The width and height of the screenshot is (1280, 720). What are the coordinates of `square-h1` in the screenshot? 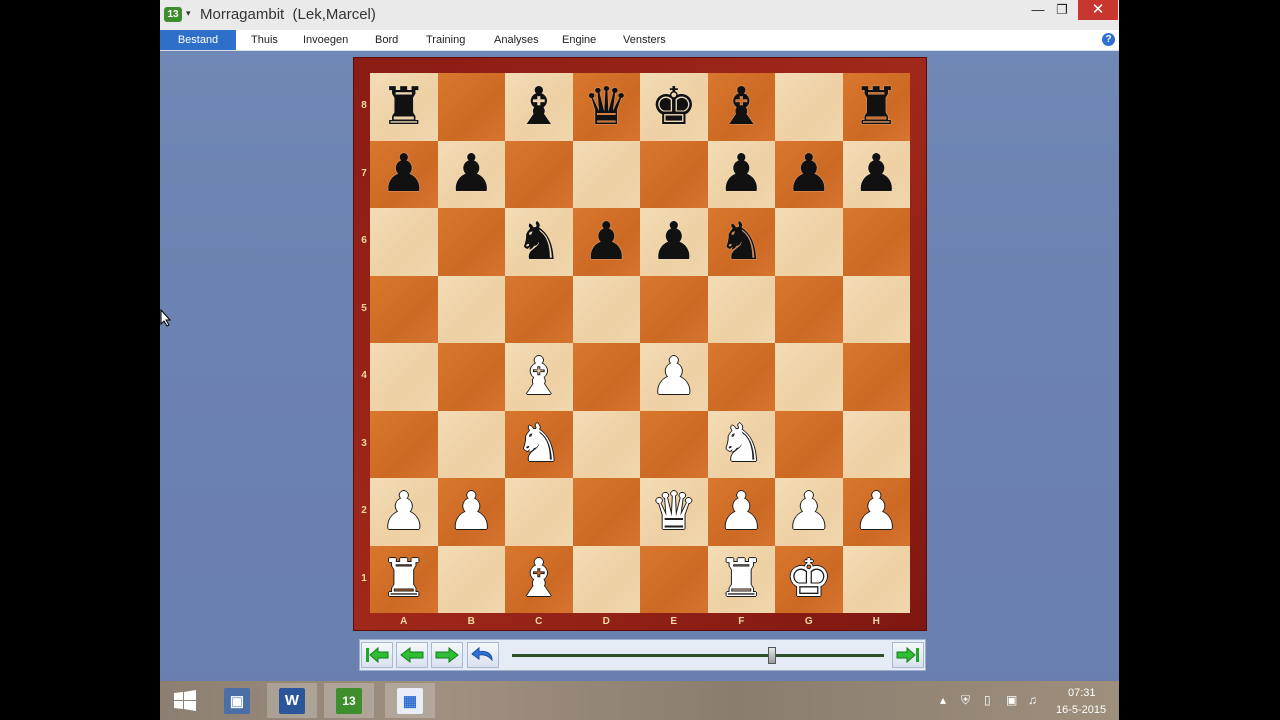 It's located at (876, 579).